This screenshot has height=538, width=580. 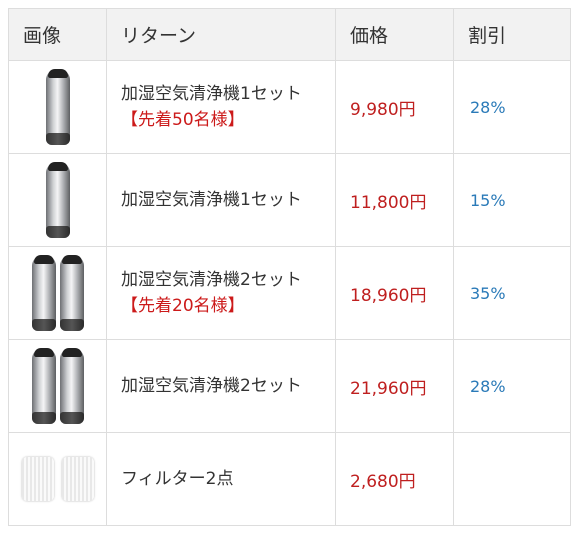 I want to click on header-image: 画像, so click(x=57, y=34).